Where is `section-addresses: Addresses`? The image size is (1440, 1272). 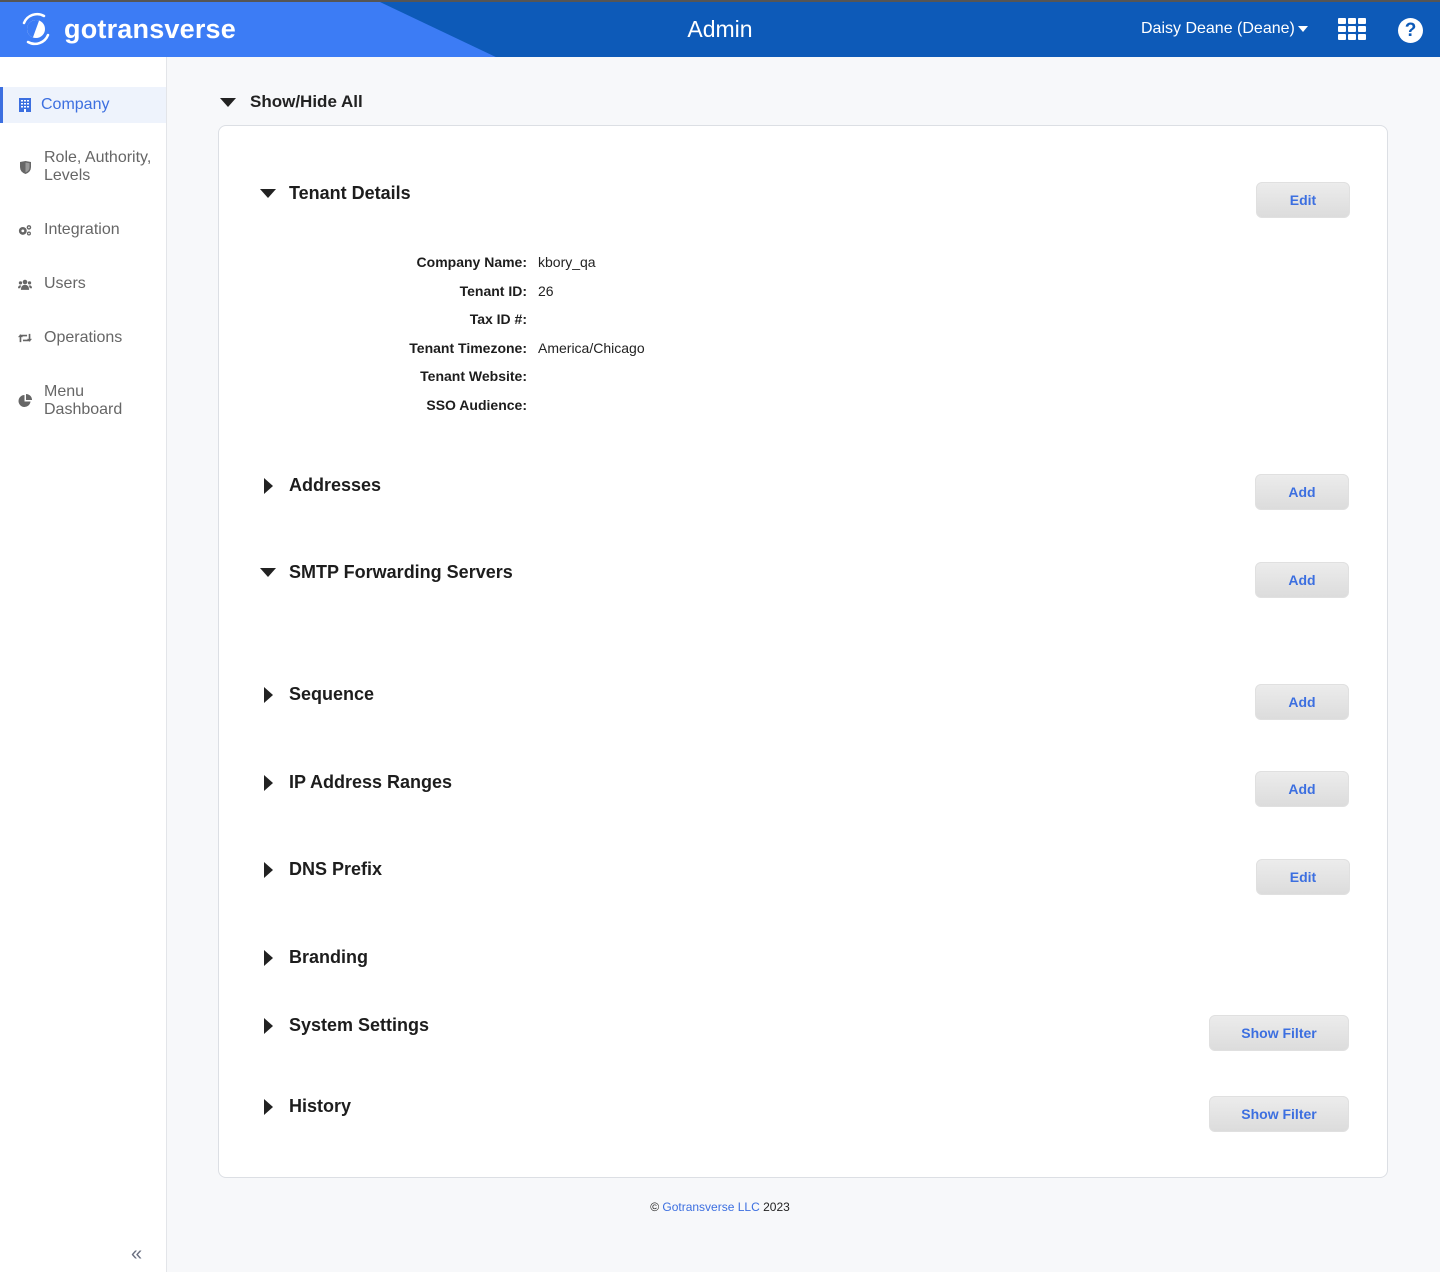
section-addresses: Addresses is located at coordinates (320, 485).